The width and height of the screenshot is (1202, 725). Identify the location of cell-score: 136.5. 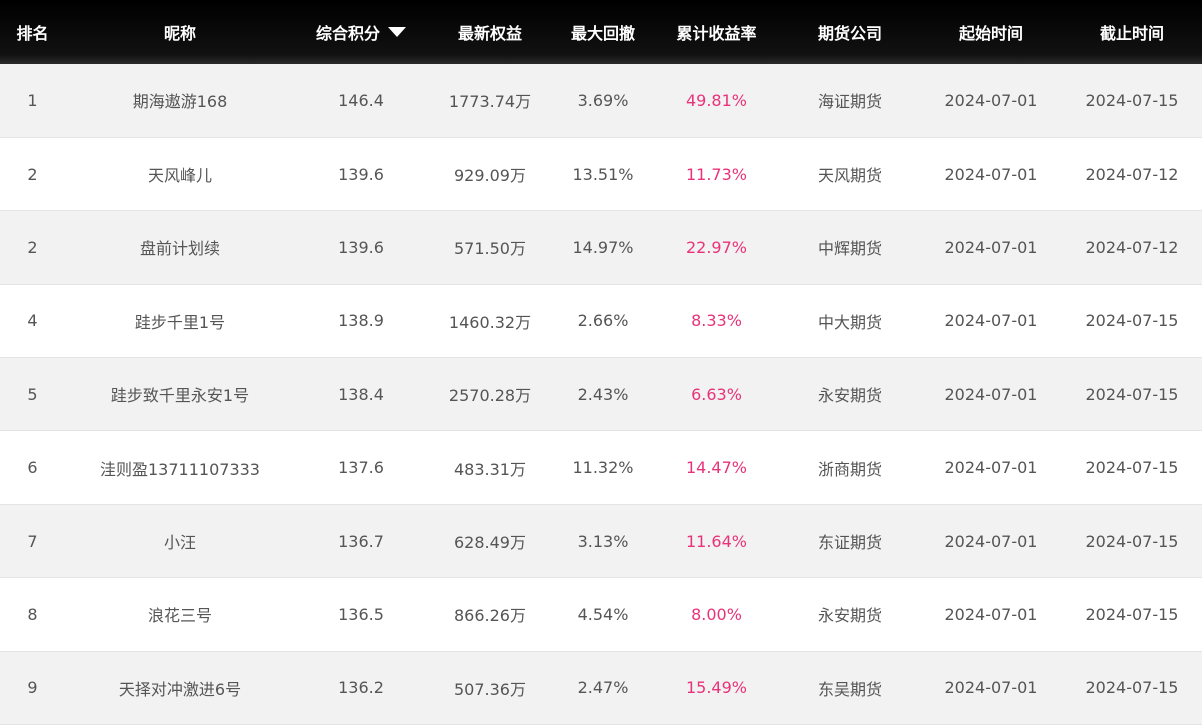
(361, 614).